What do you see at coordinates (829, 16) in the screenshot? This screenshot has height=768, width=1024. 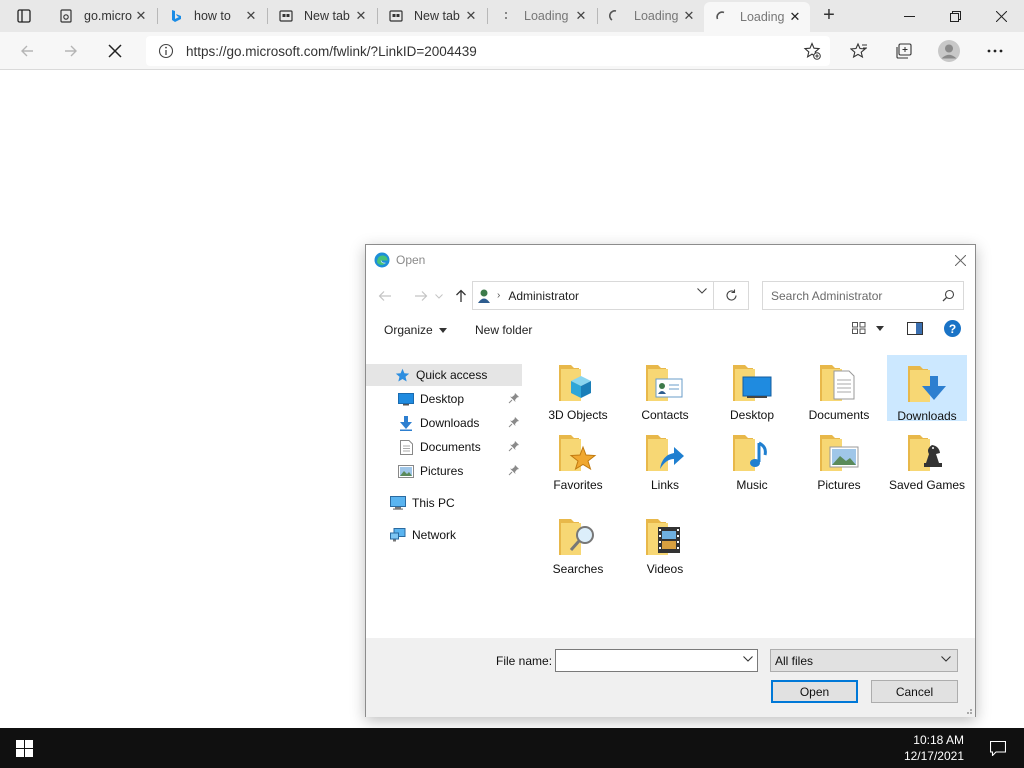 I see `new-tab-button: +` at bounding box center [829, 16].